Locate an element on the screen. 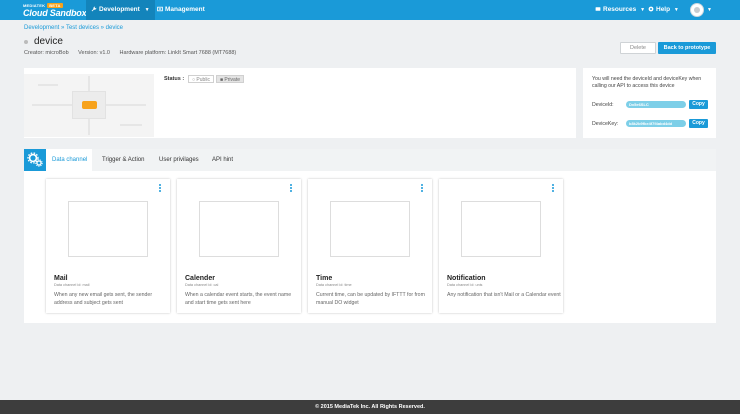  back-to-prototype-button: Back to prototype is located at coordinates (687, 48).